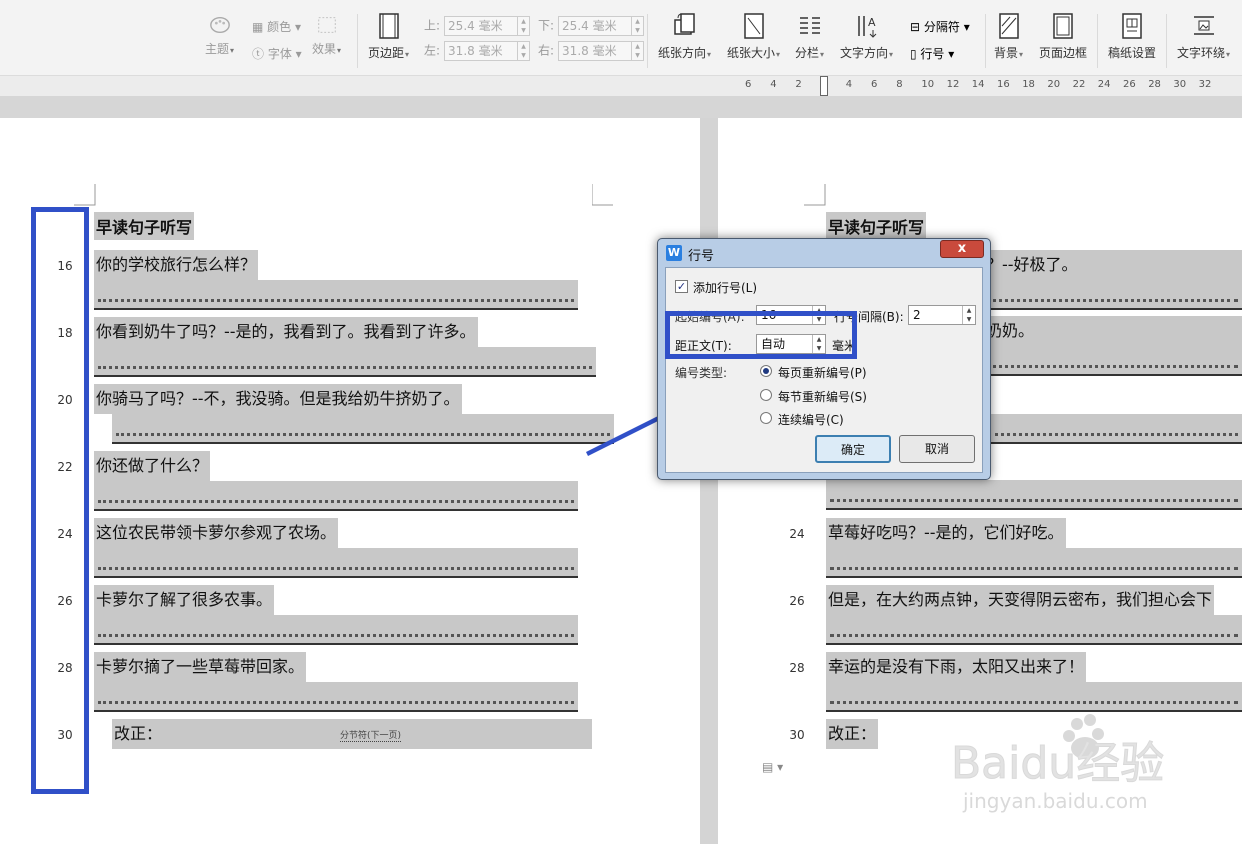 The image size is (1242, 844). What do you see at coordinates (1180, 84) in the screenshot?
I see `ruler-tick-label: 30` at bounding box center [1180, 84].